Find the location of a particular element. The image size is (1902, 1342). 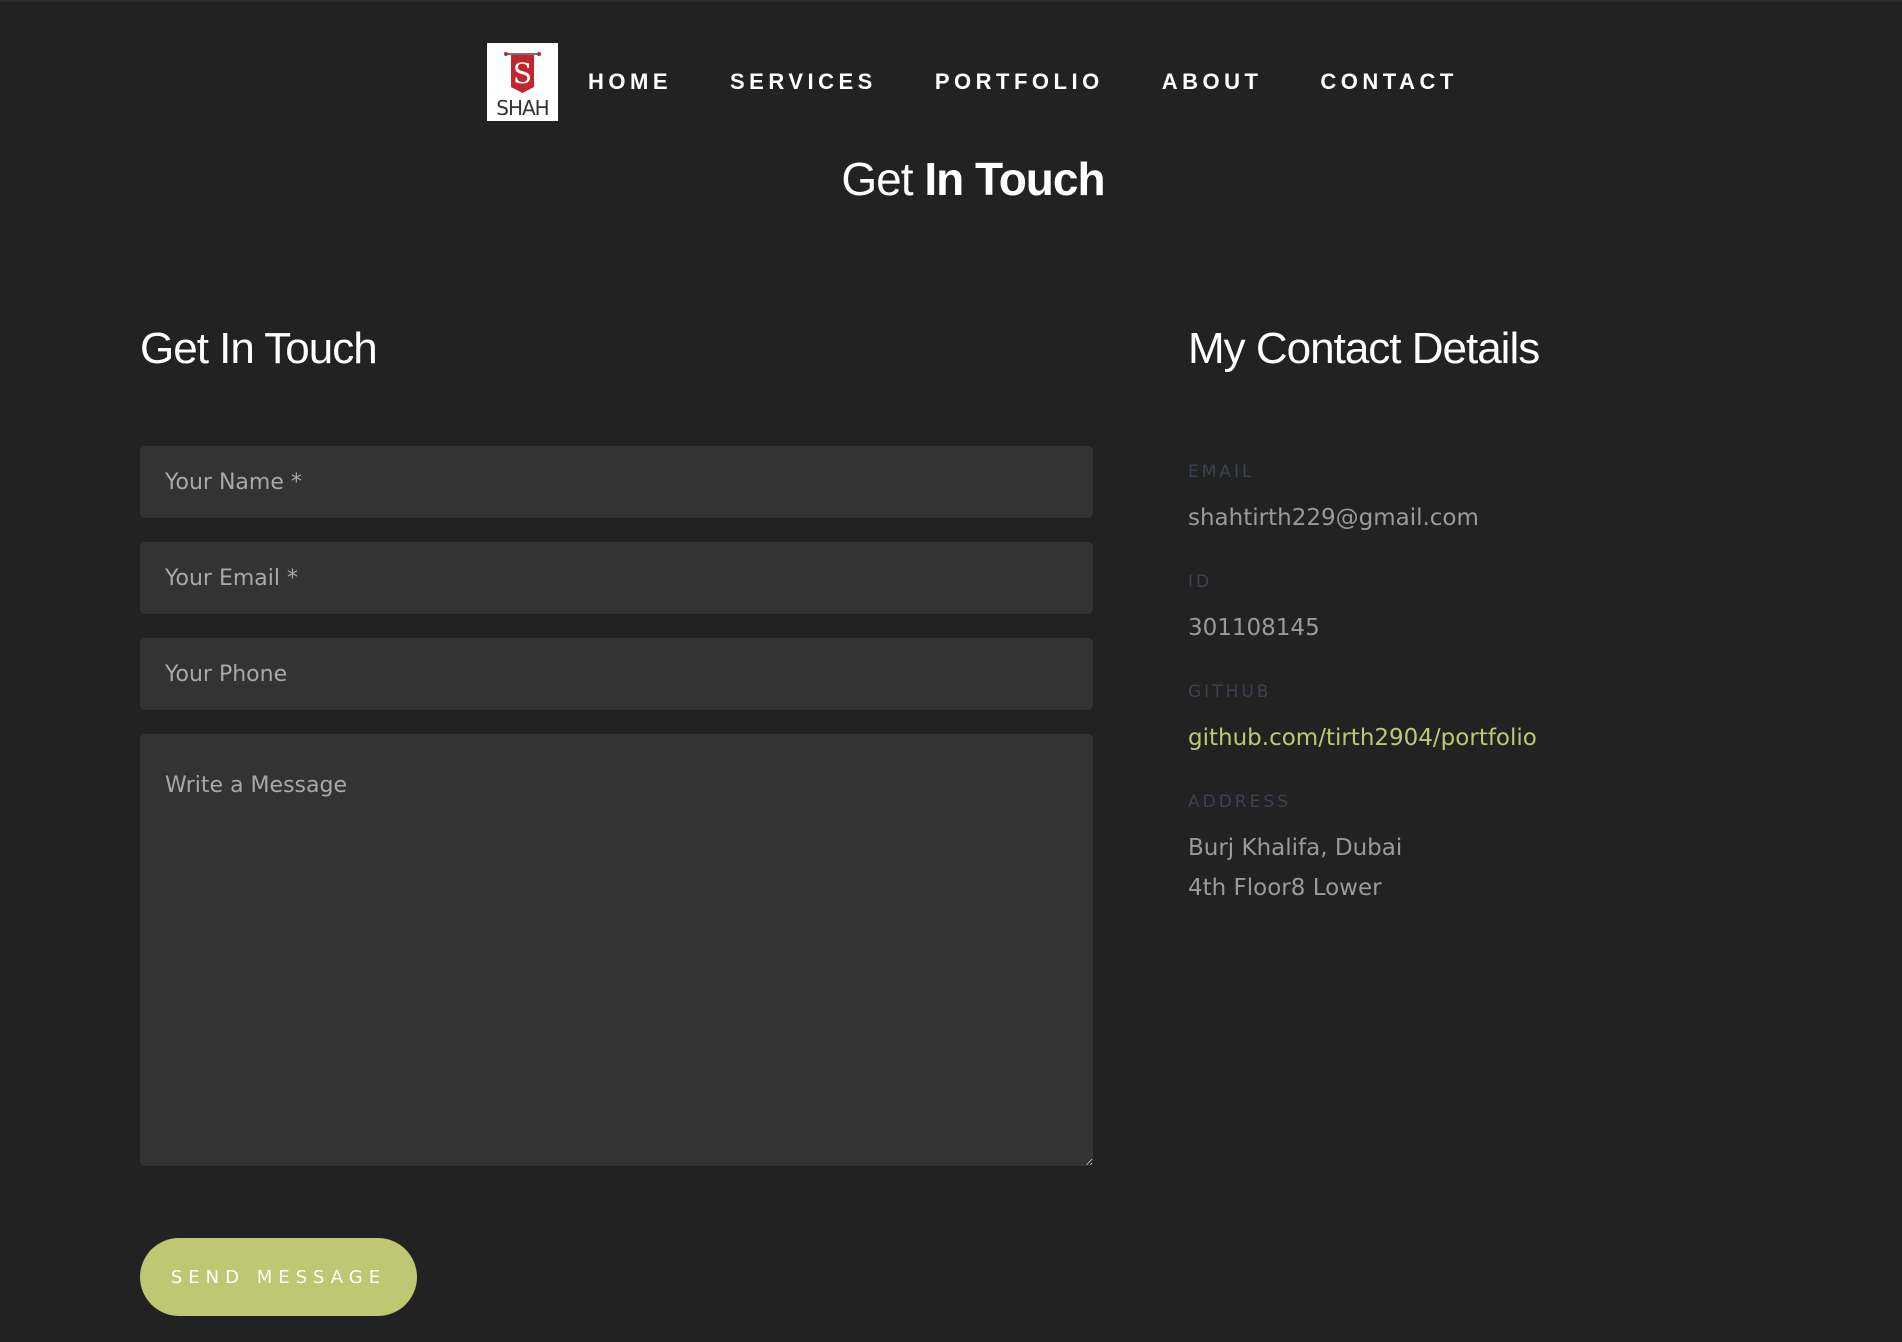

shah-logo-icon: S SHAH is located at coordinates (522, 82).